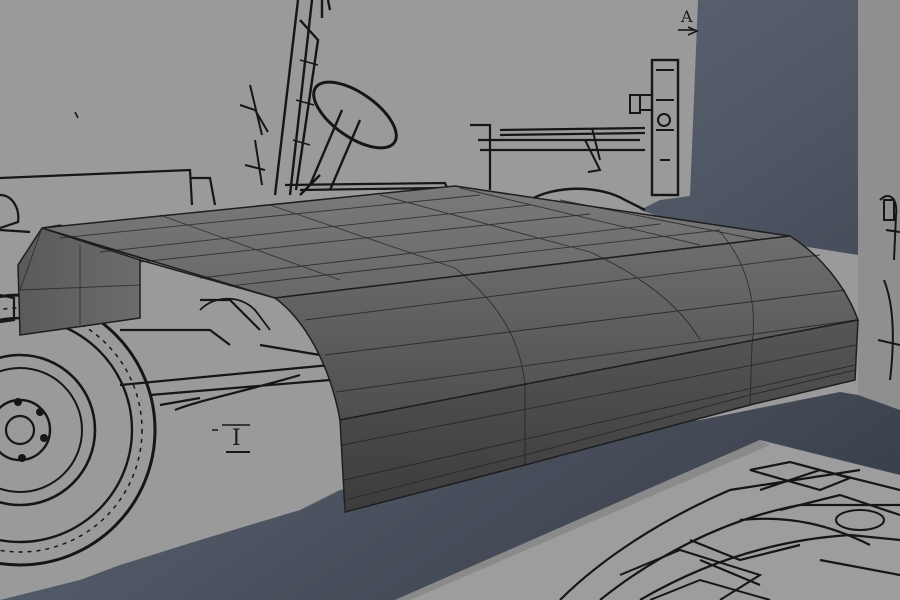 The height and width of the screenshot is (600, 900). Describe the element at coordinates (236, 438) in the screenshot. I see `svg-text: I` at that location.